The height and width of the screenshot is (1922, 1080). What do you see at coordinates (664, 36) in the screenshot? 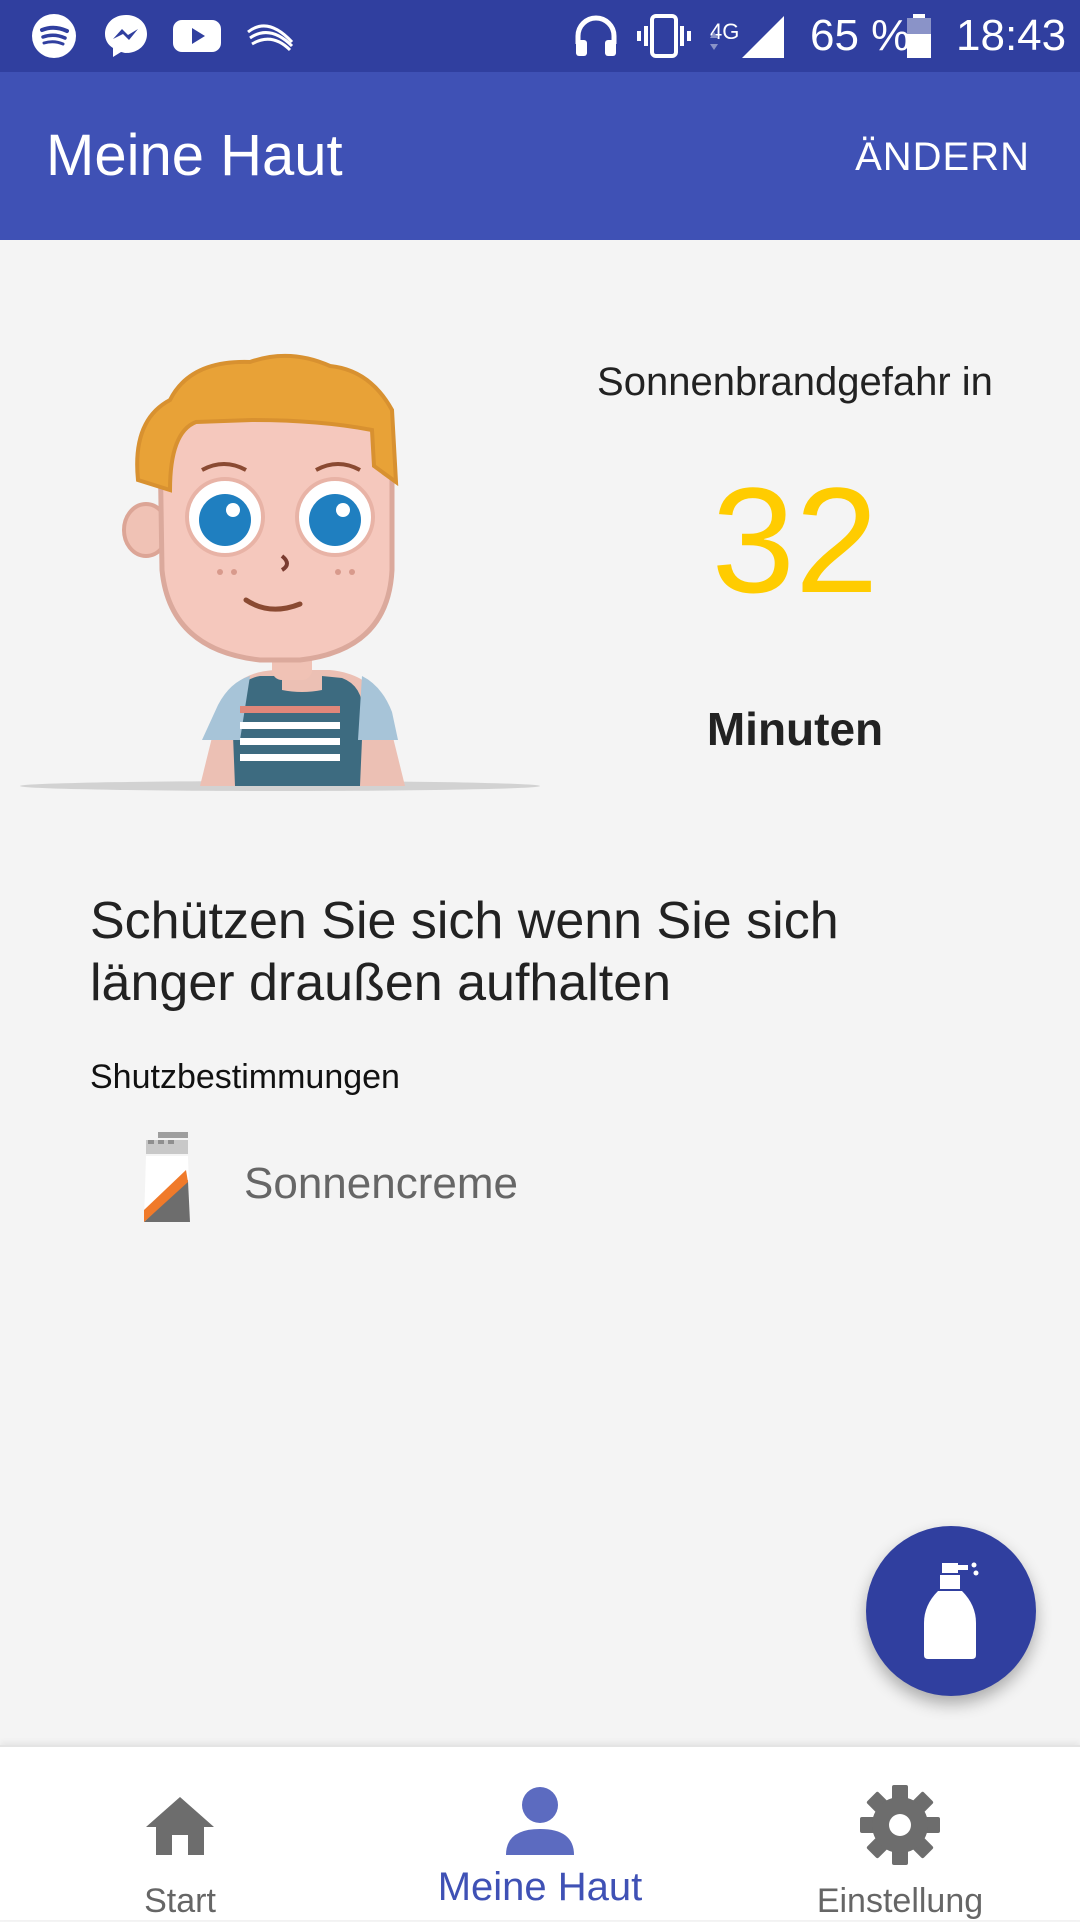
I see `vibrate-icon` at bounding box center [664, 36].